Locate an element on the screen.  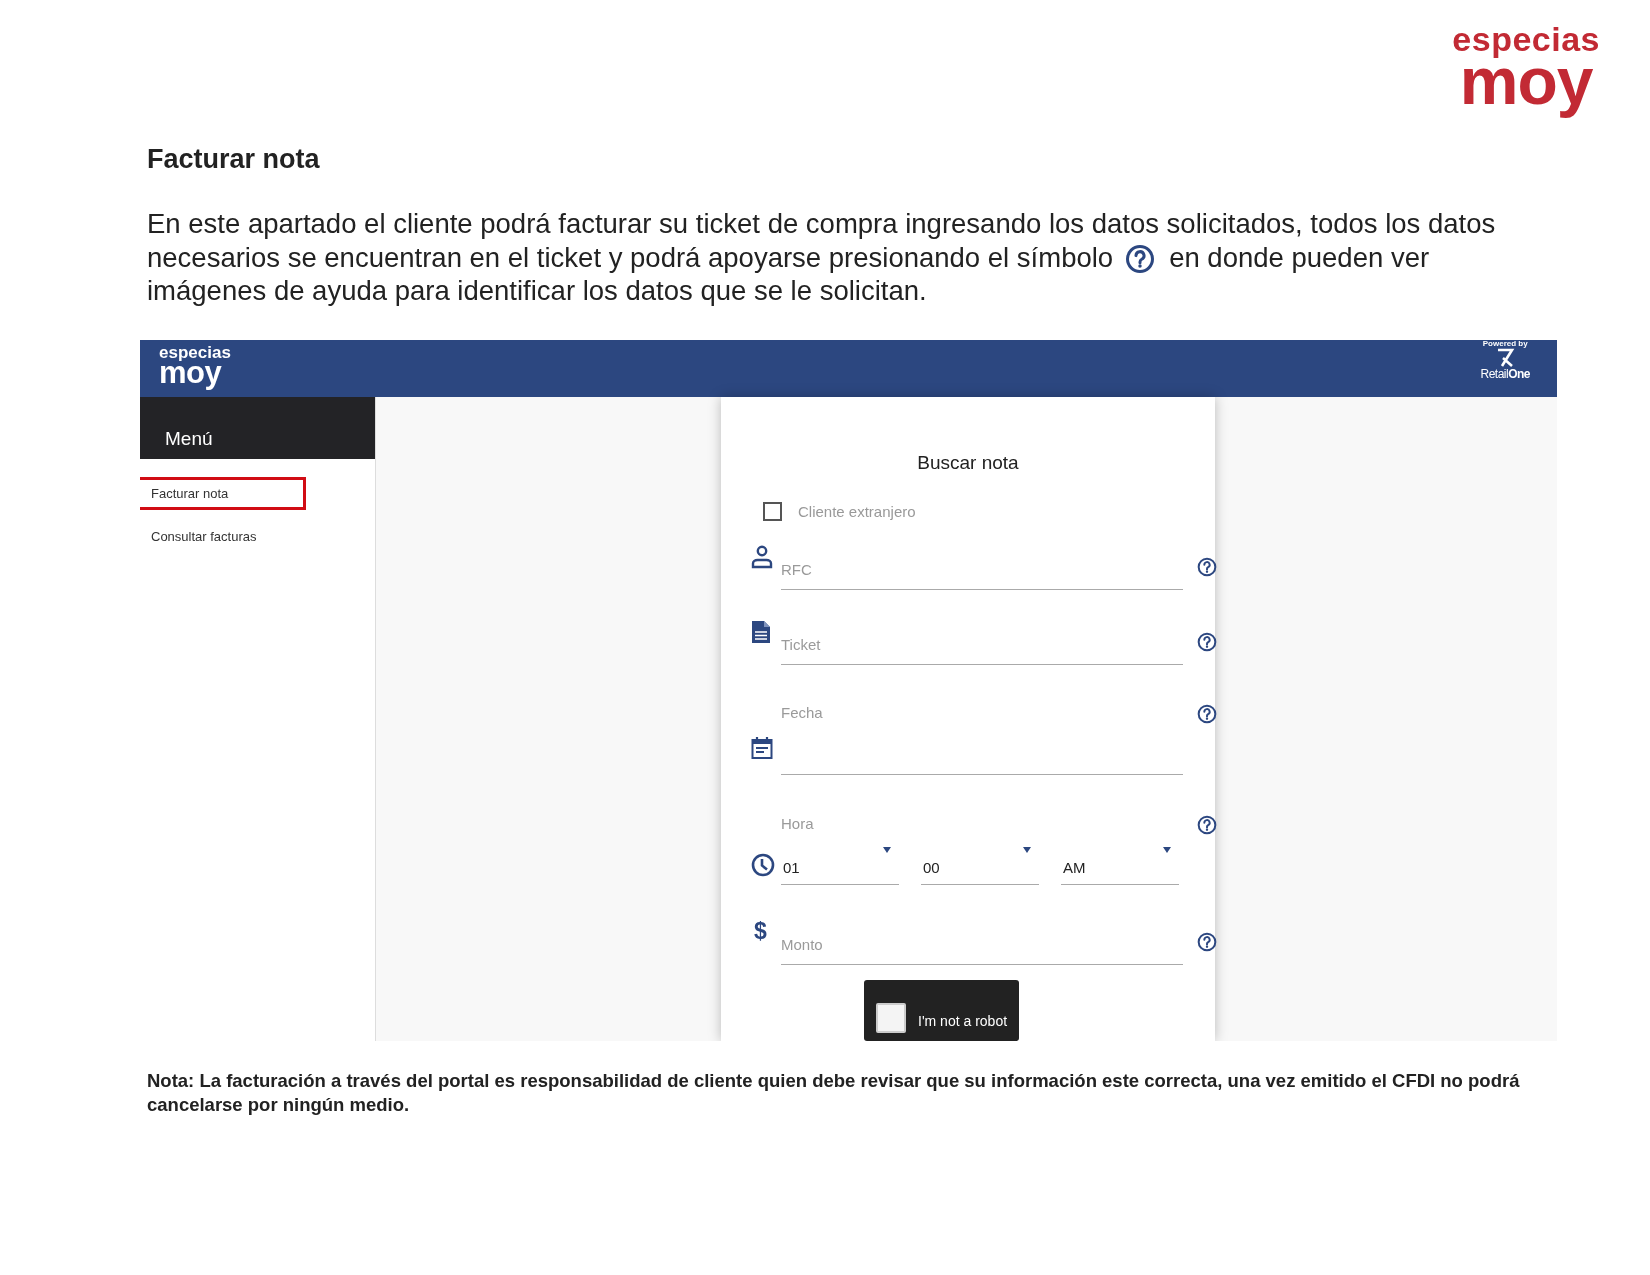
date-input-field is located at coordinates (982, 773).